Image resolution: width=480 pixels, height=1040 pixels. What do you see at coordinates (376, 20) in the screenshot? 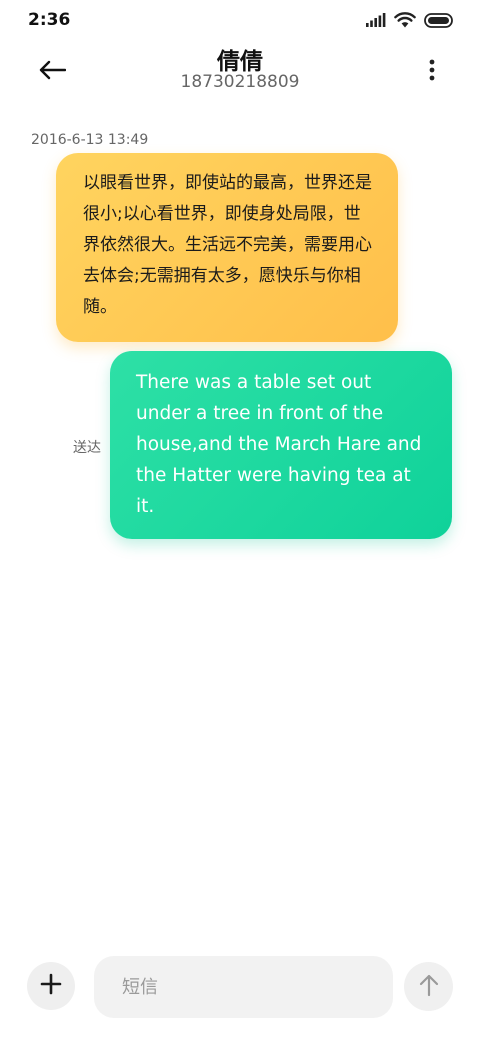
I see `signal-icon` at bounding box center [376, 20].